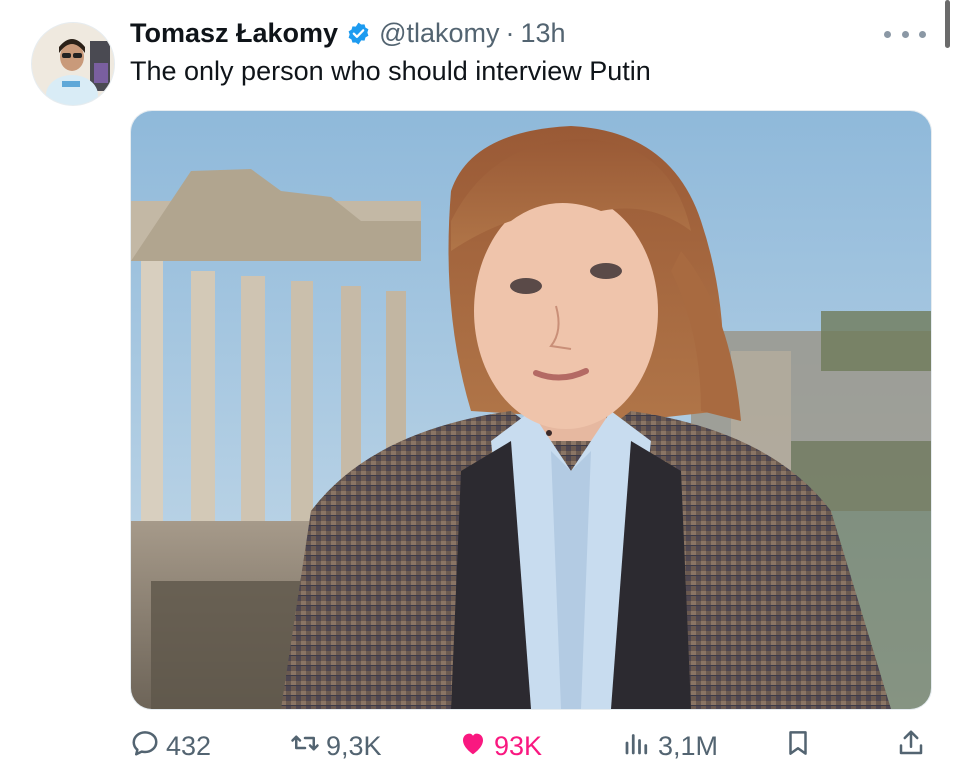 This screenshot has width=960, height=780. I want to click on reply-button: 432, so click(170, 746).